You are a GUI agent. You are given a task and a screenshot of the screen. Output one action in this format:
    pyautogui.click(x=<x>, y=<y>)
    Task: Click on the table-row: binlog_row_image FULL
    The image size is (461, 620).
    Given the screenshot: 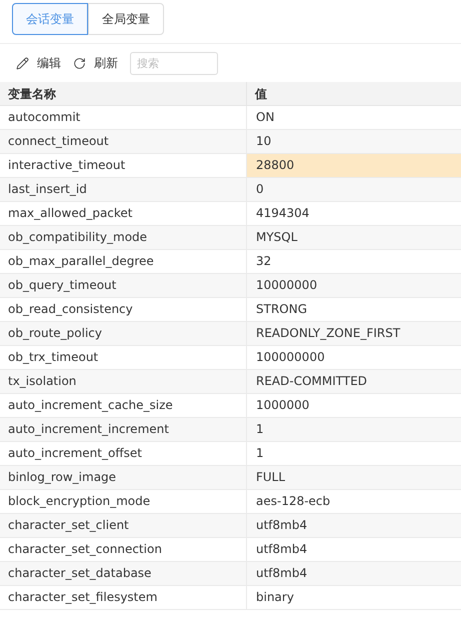 What is the action you would take?
    pyautogui.click(x=230, y=478)
    